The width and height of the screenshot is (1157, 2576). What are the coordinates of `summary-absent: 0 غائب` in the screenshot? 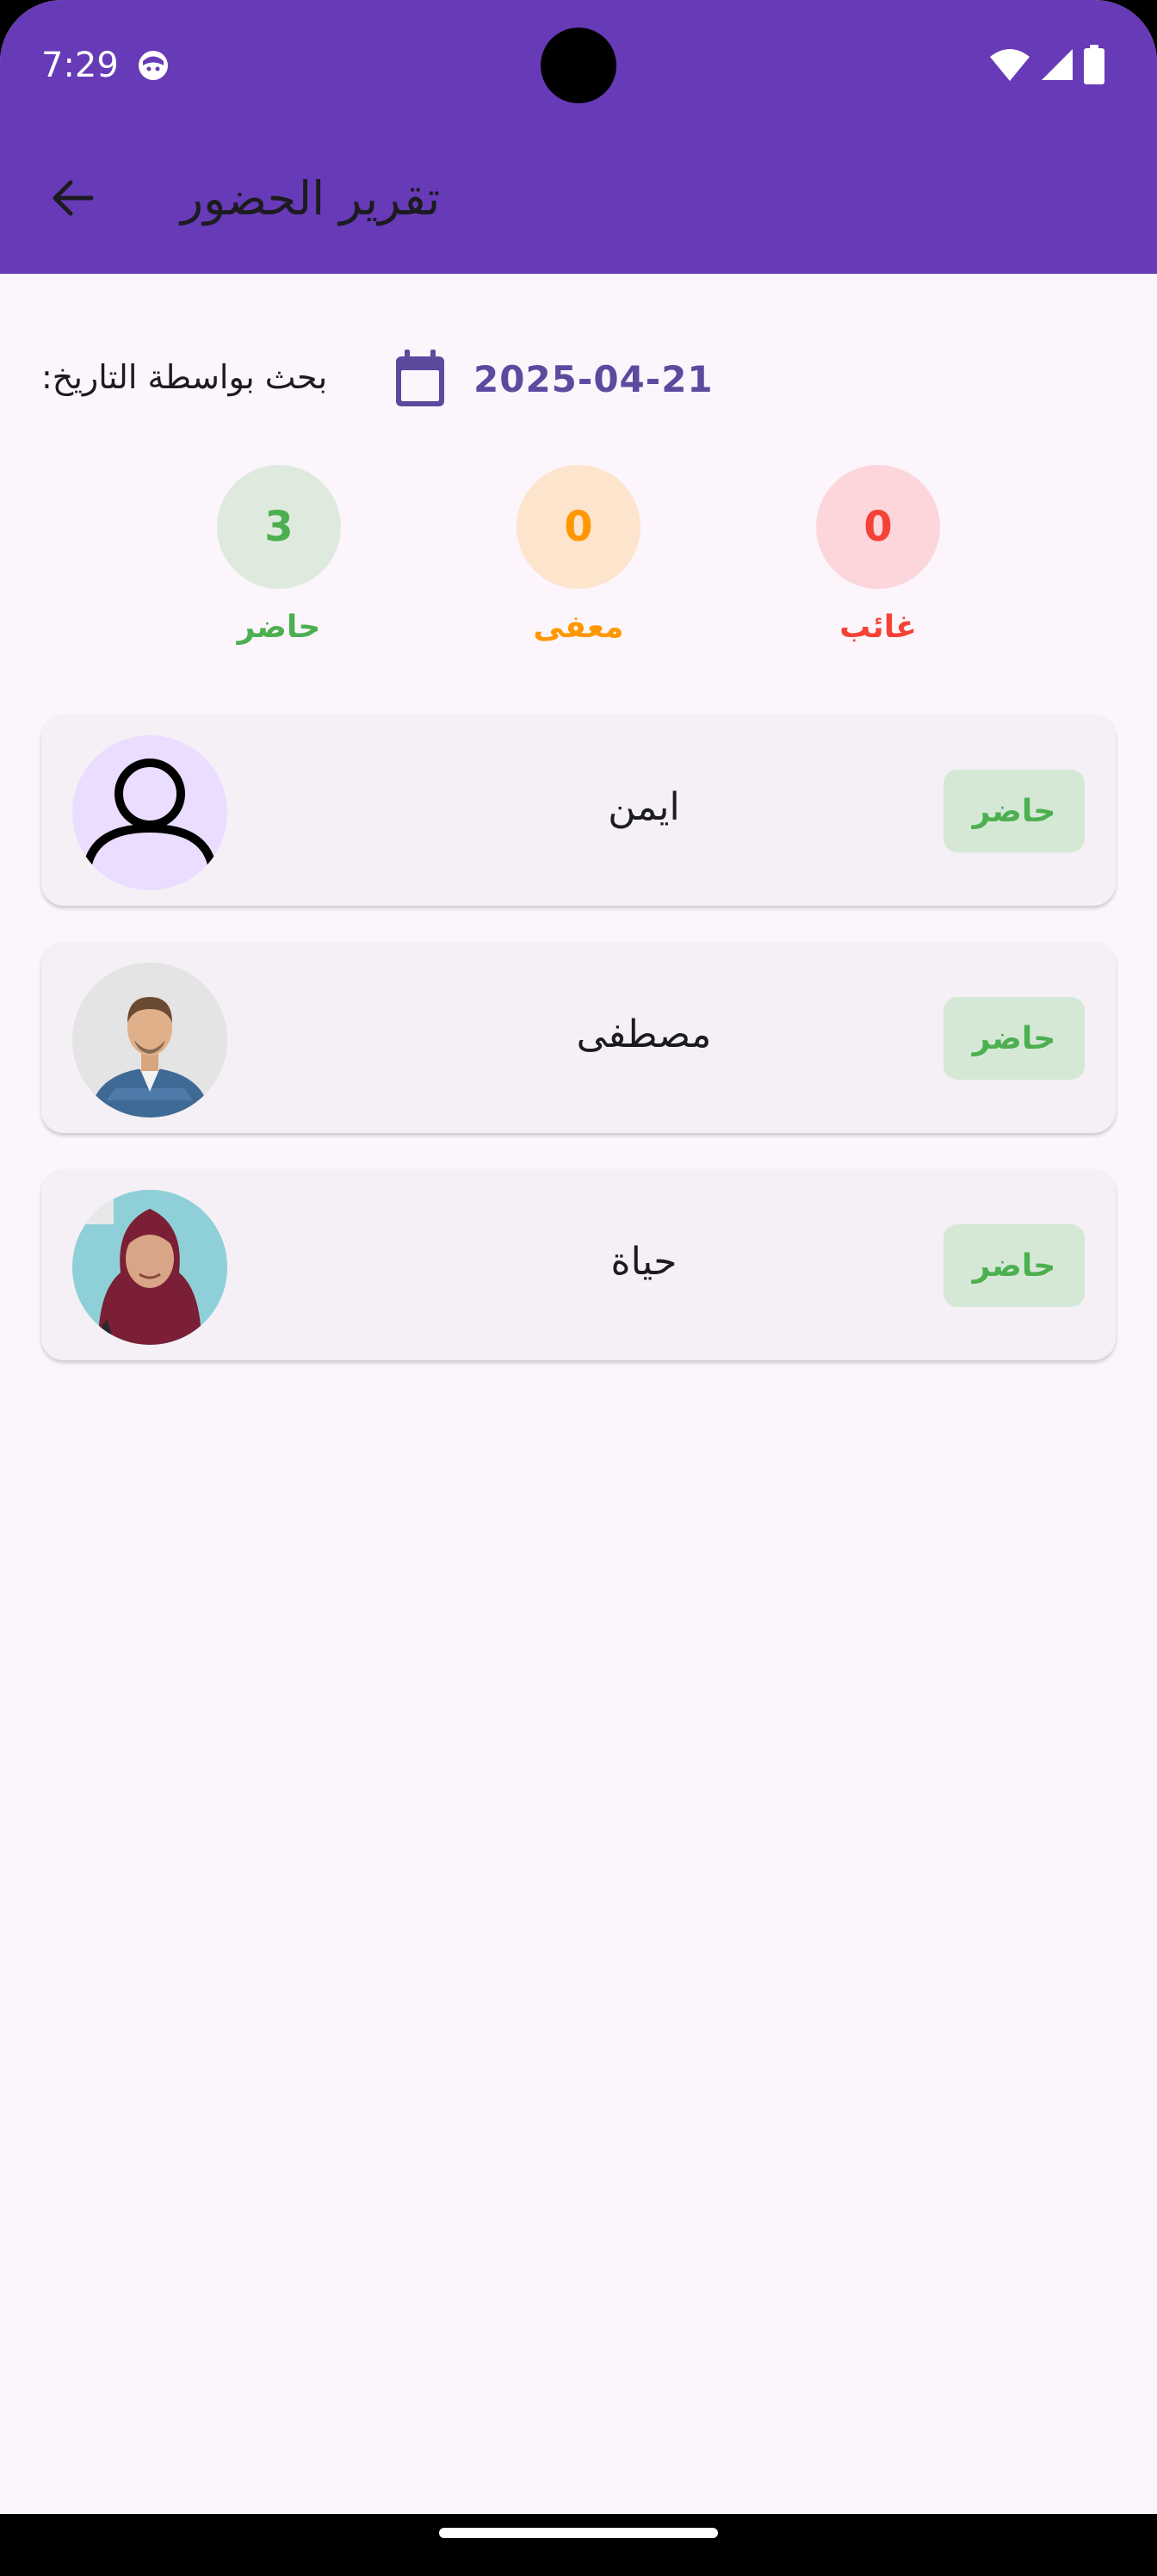 It's located at (878, 555).